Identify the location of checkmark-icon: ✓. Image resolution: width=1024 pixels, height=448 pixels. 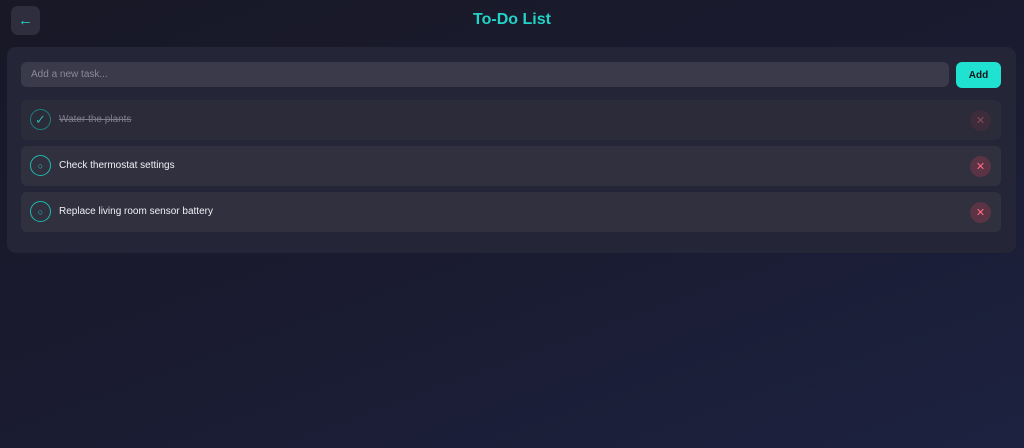
(40, 119).